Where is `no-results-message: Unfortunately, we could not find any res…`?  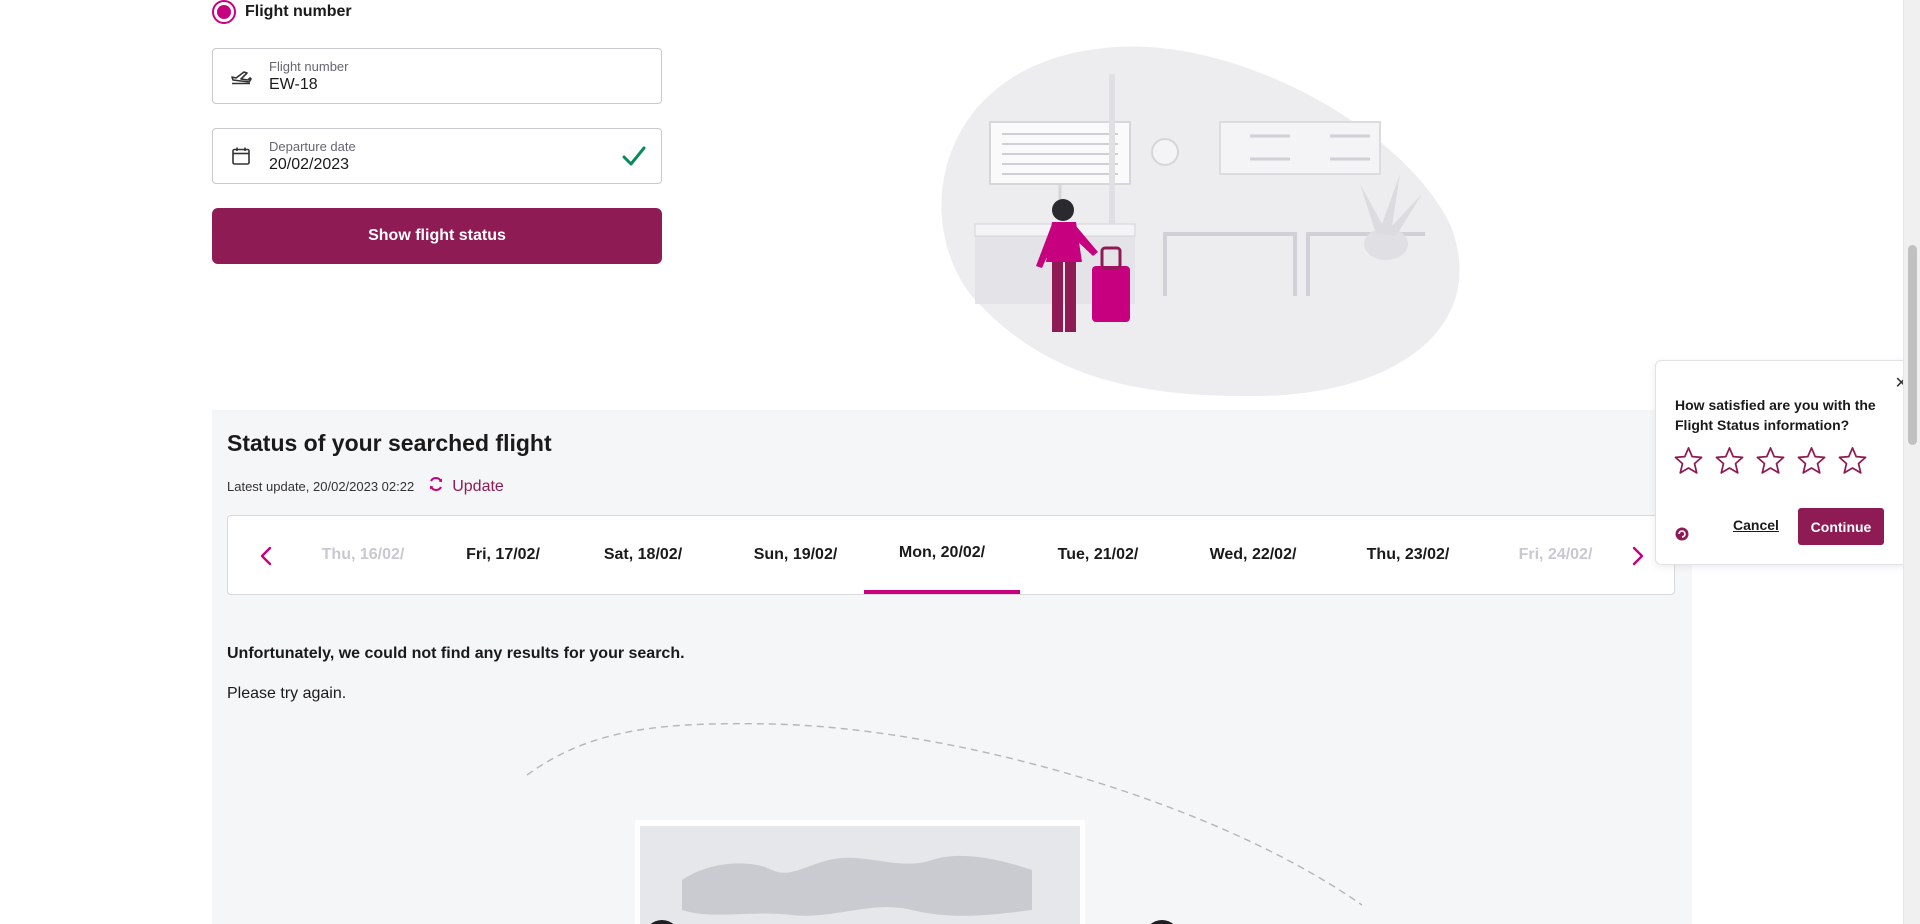 no-results-message: Unfortunately, we could not find any res… is located at coordinates (456, 653).